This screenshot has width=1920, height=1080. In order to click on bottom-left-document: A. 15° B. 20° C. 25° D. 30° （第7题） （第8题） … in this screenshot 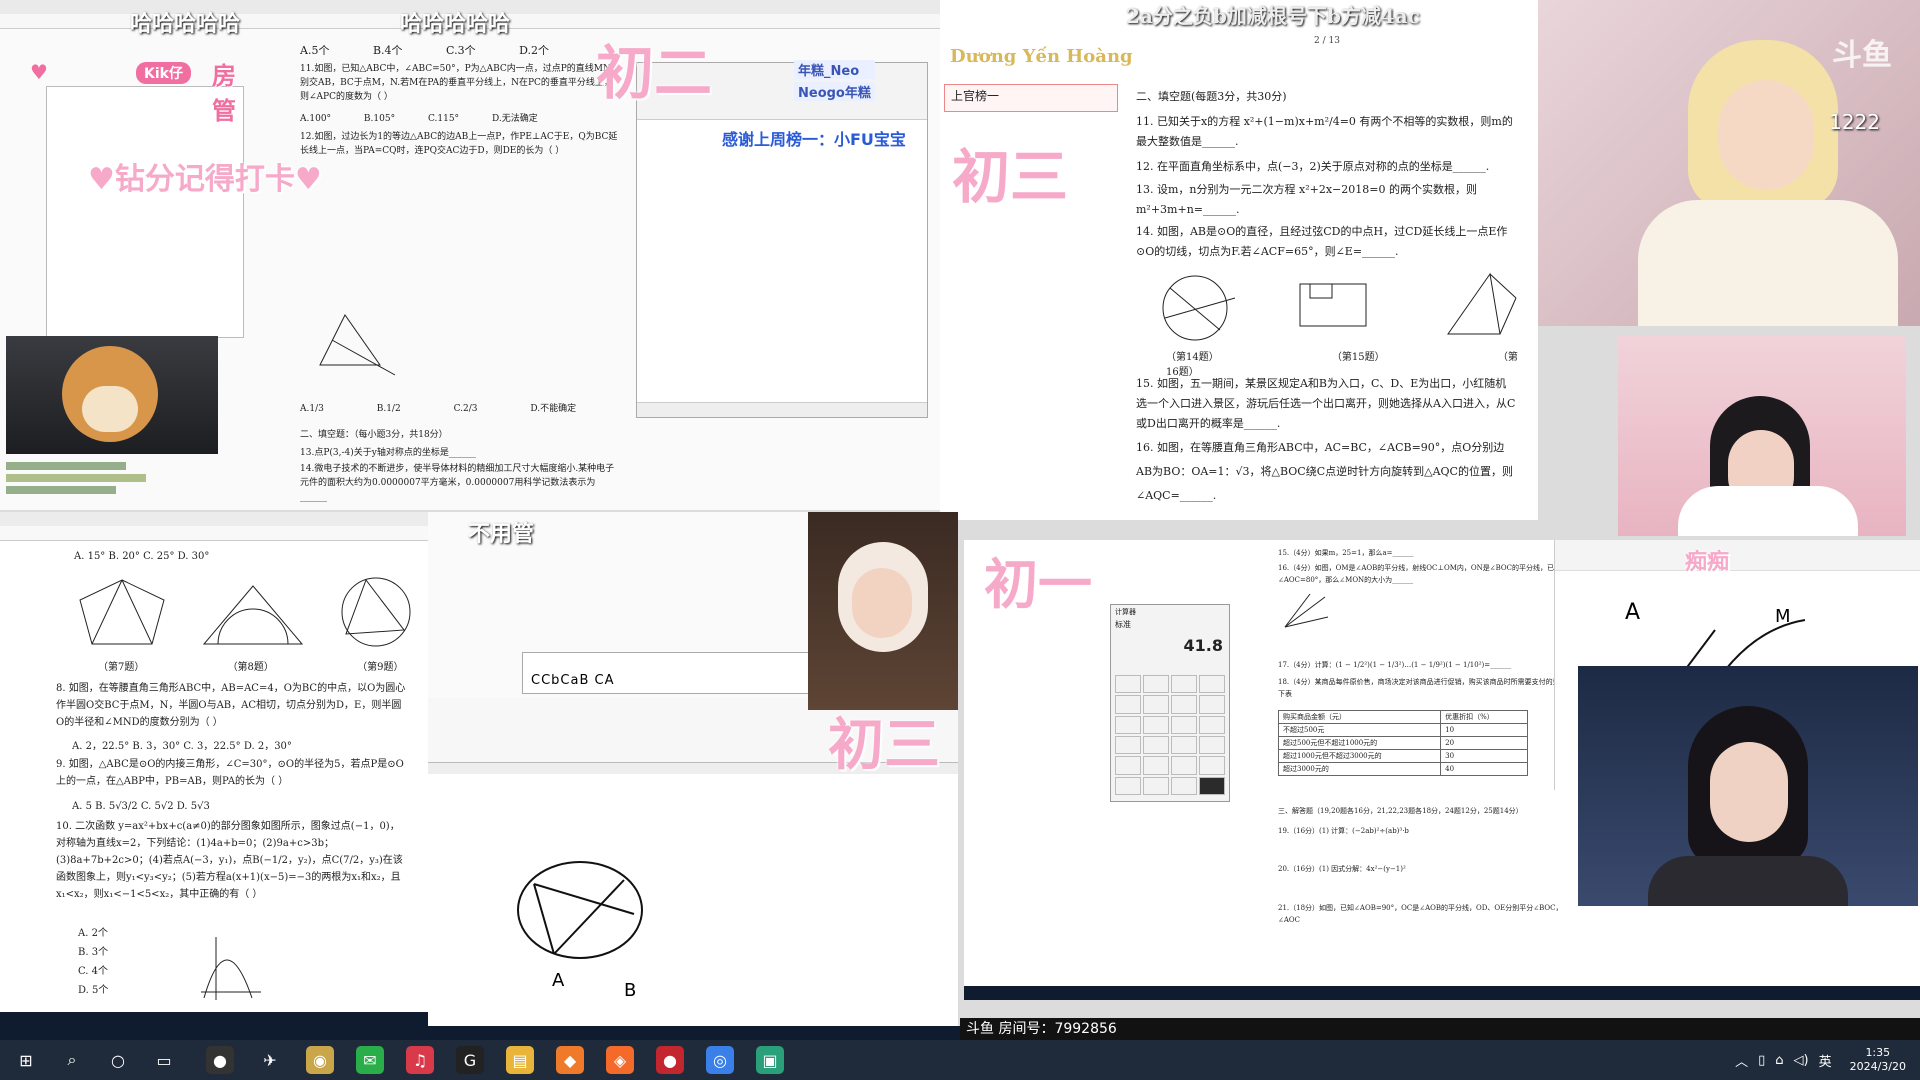, I will do `click(225, 769)`.